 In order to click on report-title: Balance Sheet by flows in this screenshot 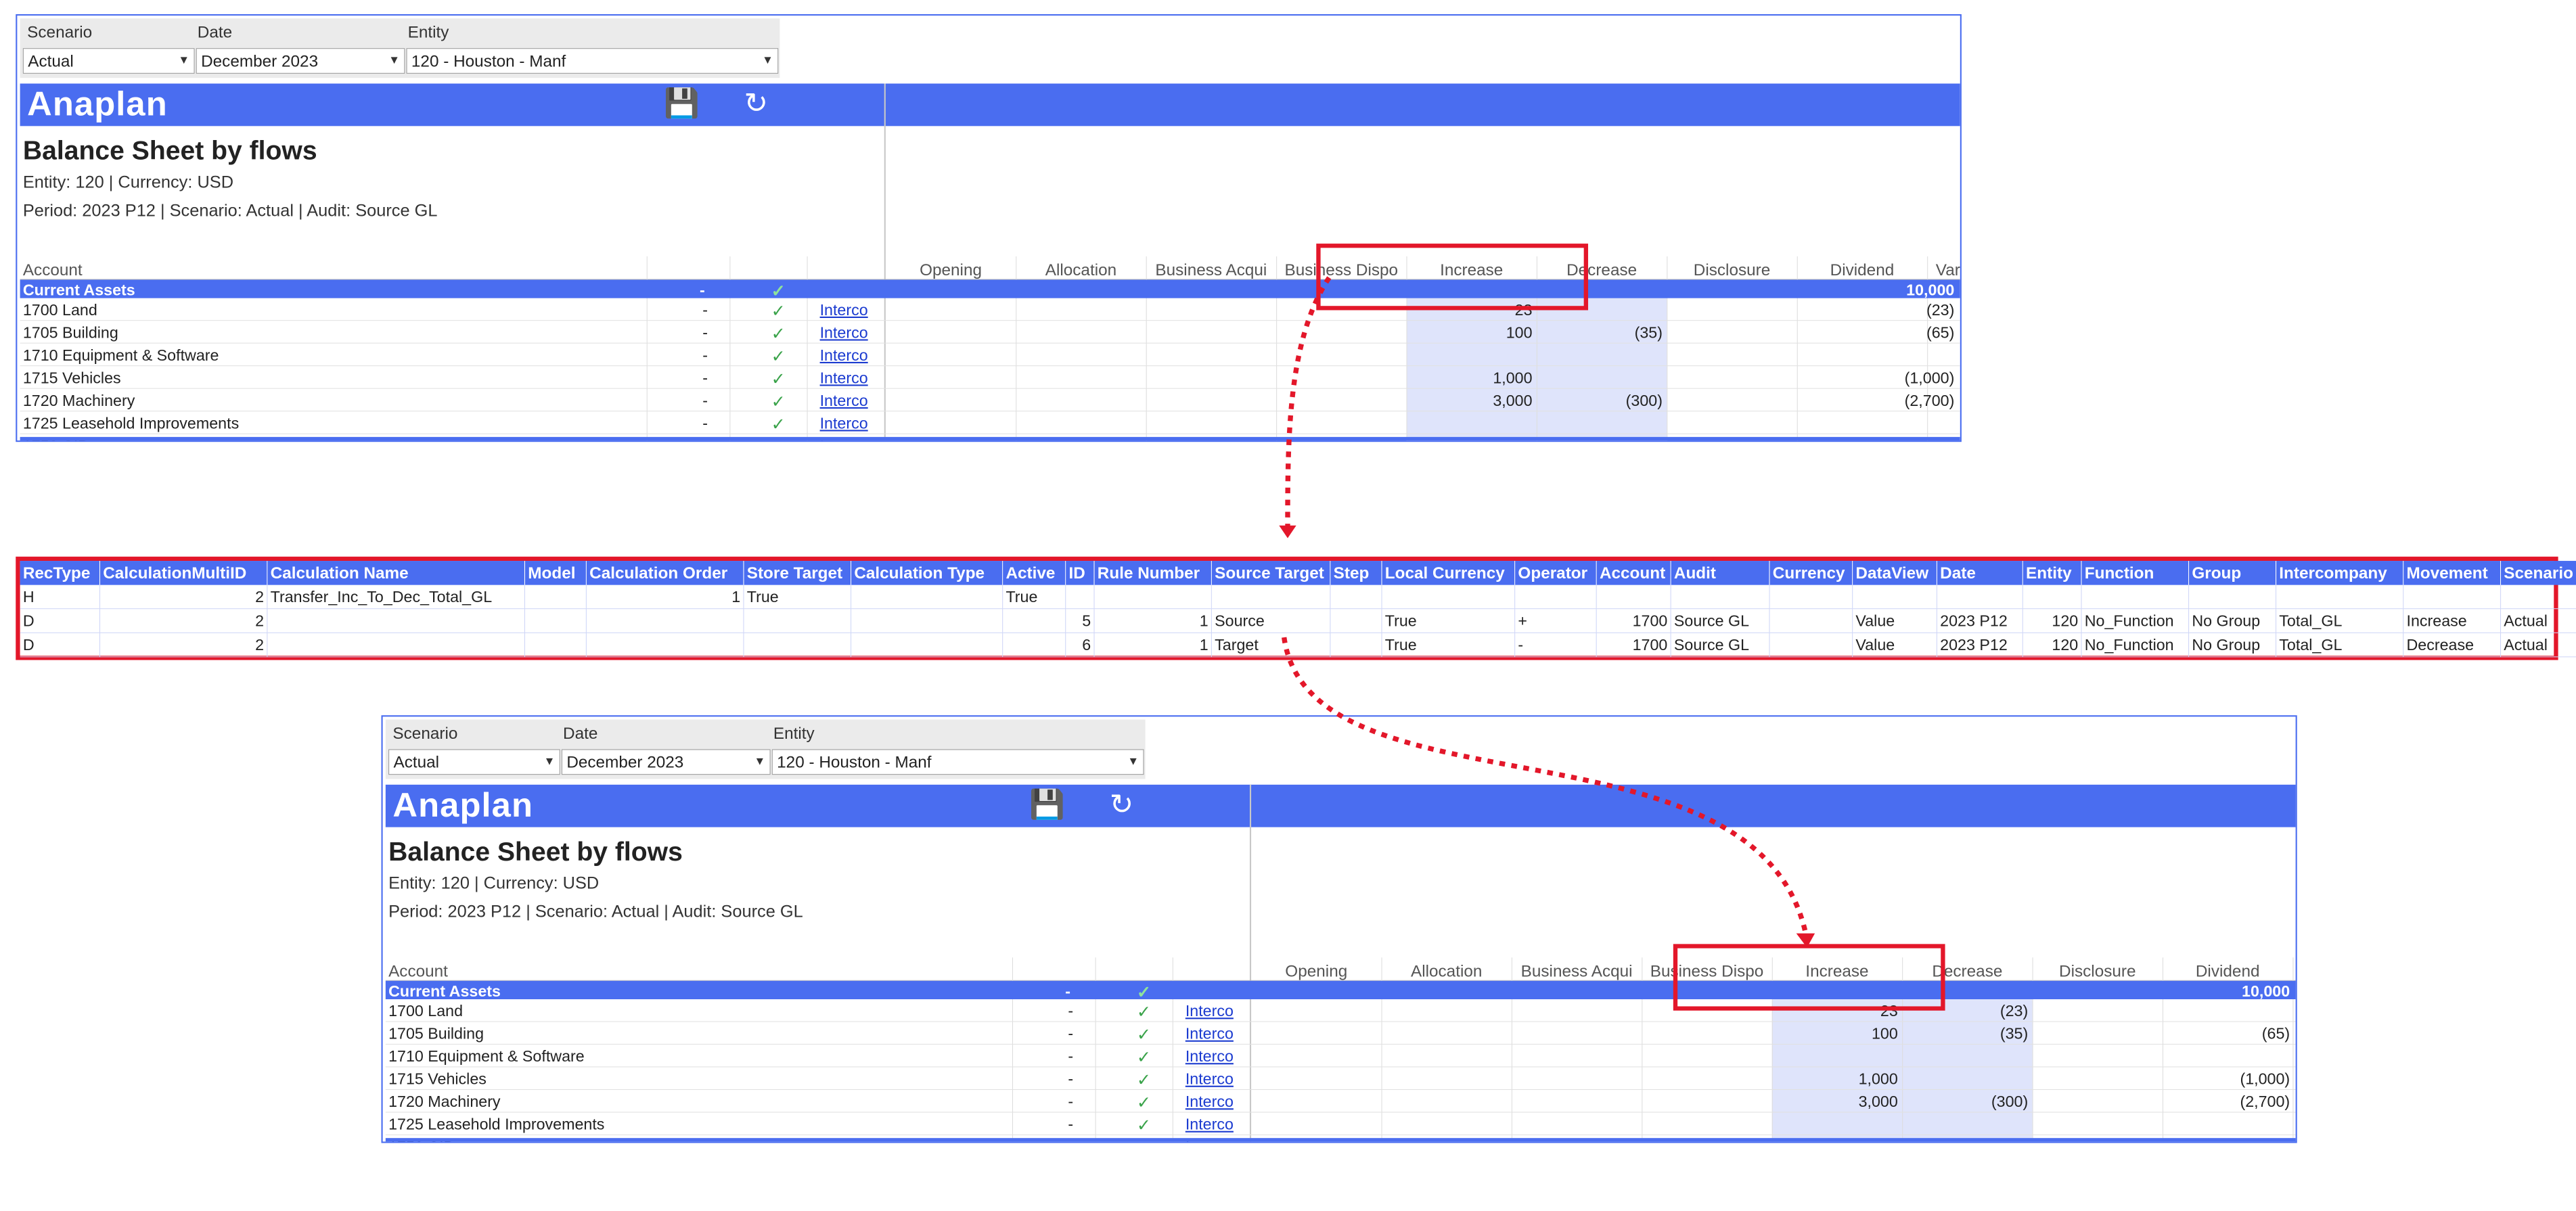, I will do `click(169, 150)`.